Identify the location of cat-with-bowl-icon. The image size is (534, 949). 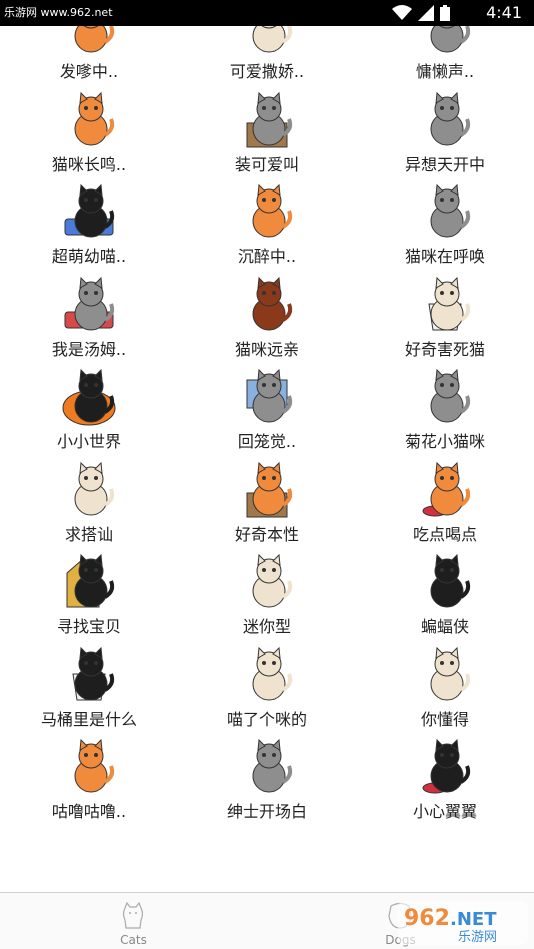
(446, 488).